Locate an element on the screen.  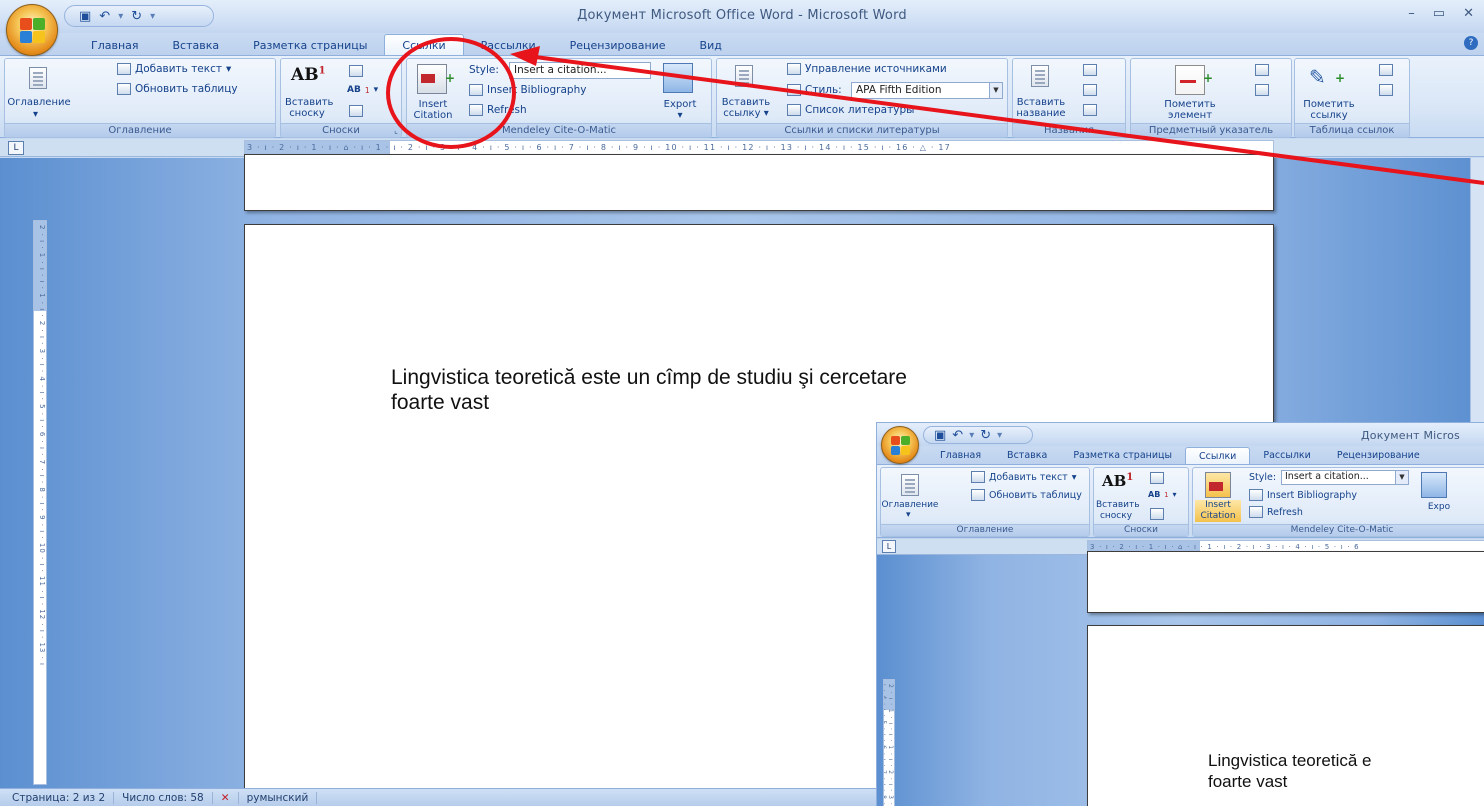
insert-toa-icon is located at coordinates (1386, 70).